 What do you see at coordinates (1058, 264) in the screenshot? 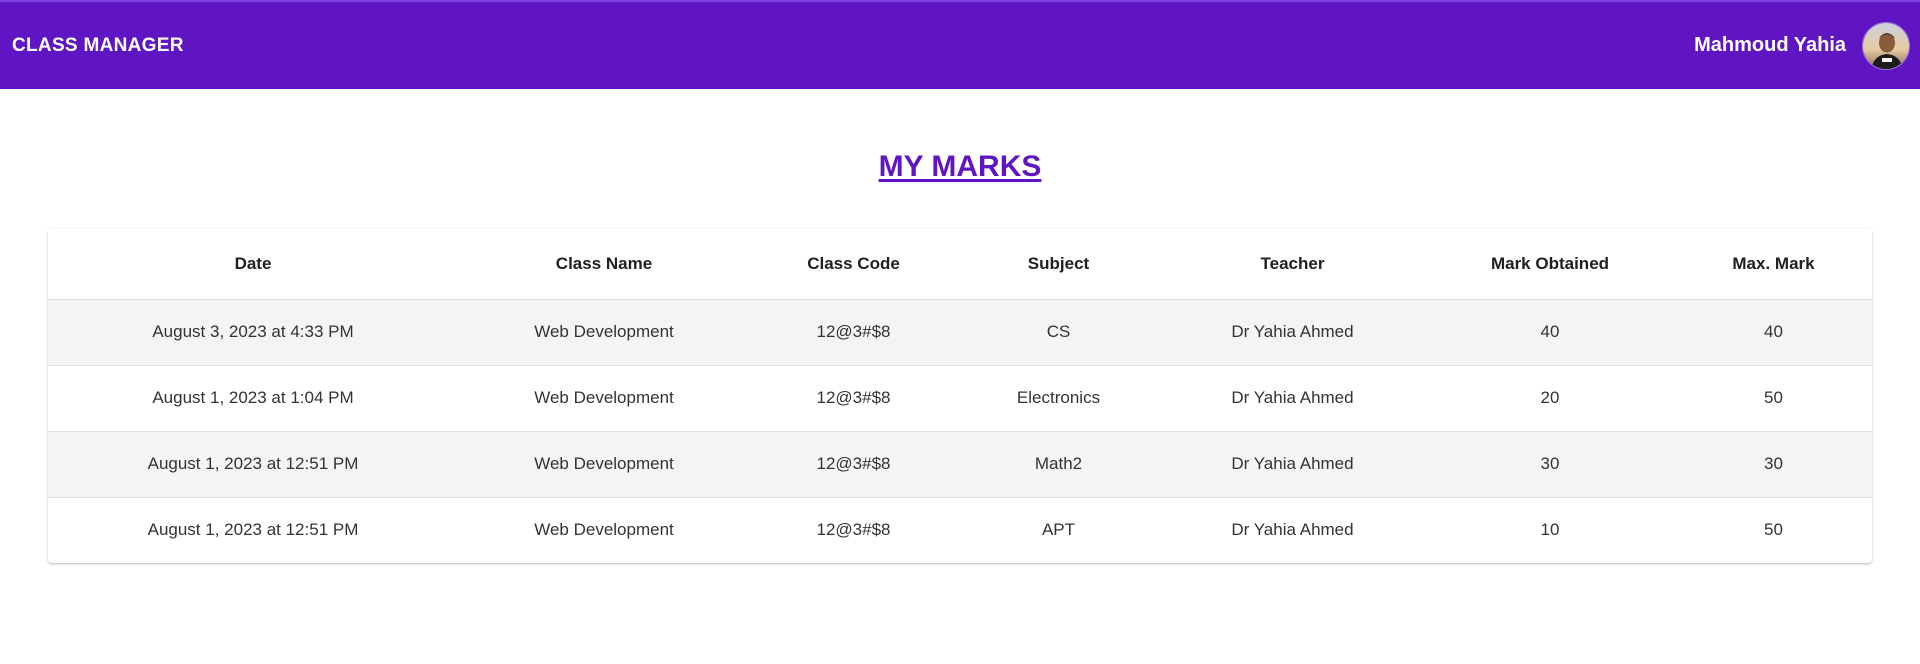
I see `column-header-subject: Subject` at bounding box center [1058, 264].